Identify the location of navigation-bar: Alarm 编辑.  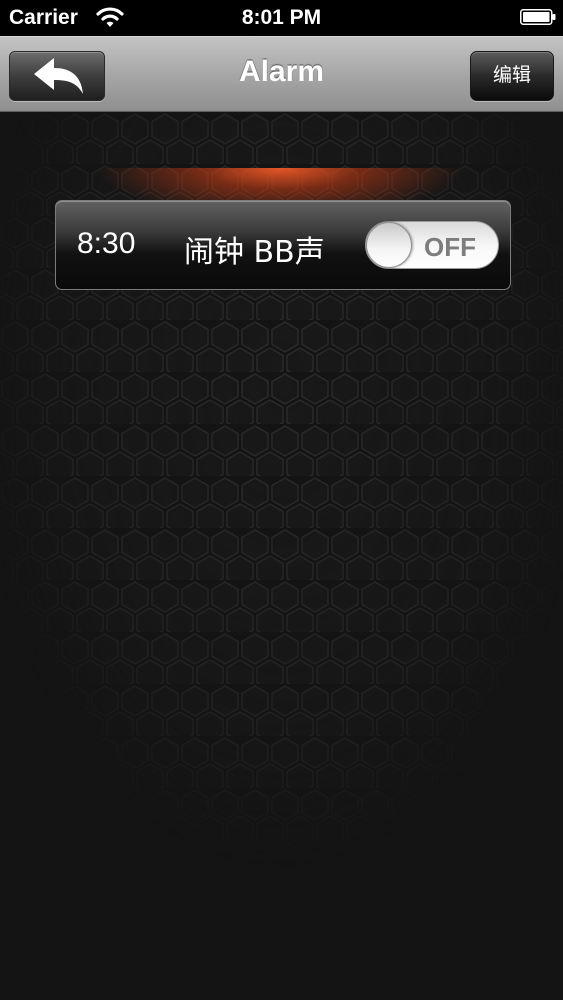
(281, 74).